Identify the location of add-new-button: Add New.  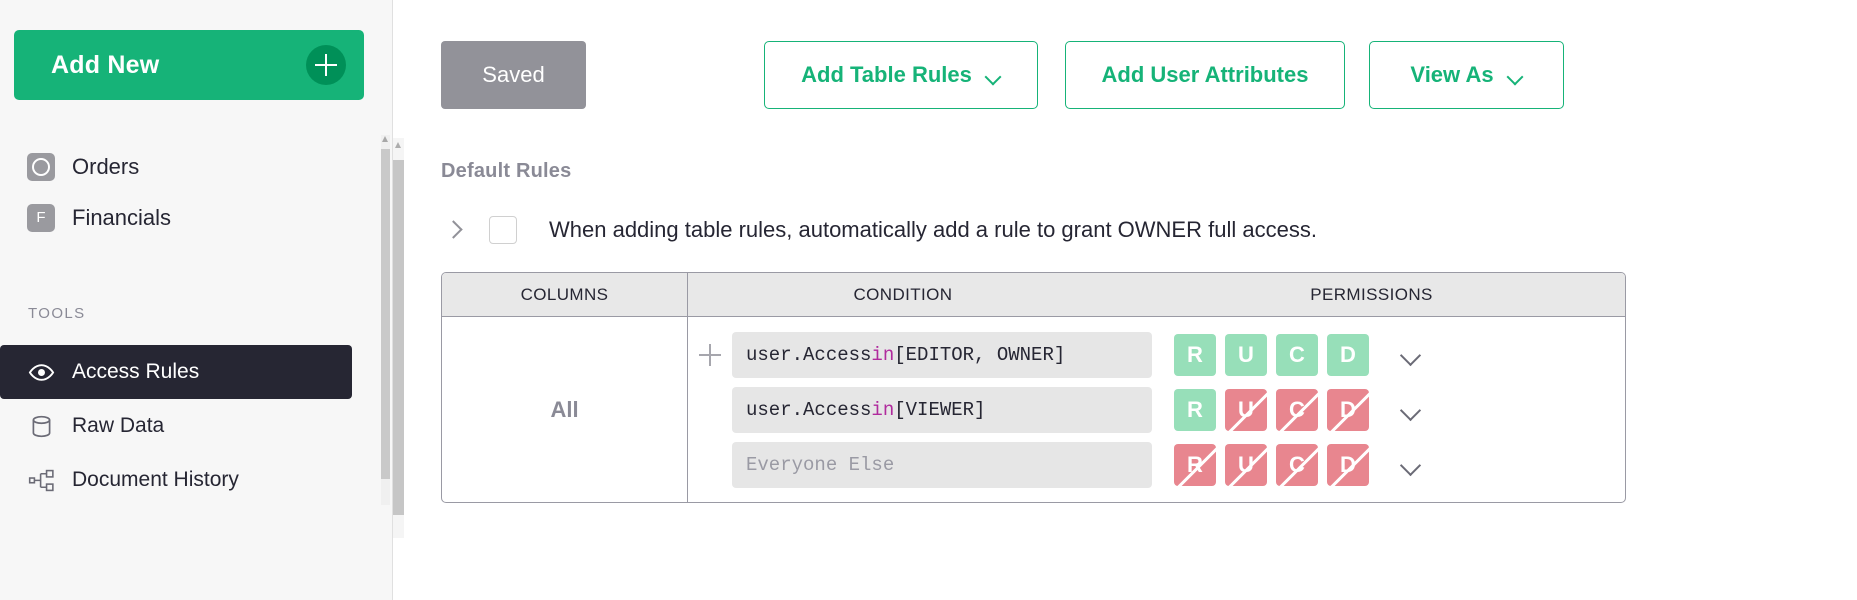
(189, 65).